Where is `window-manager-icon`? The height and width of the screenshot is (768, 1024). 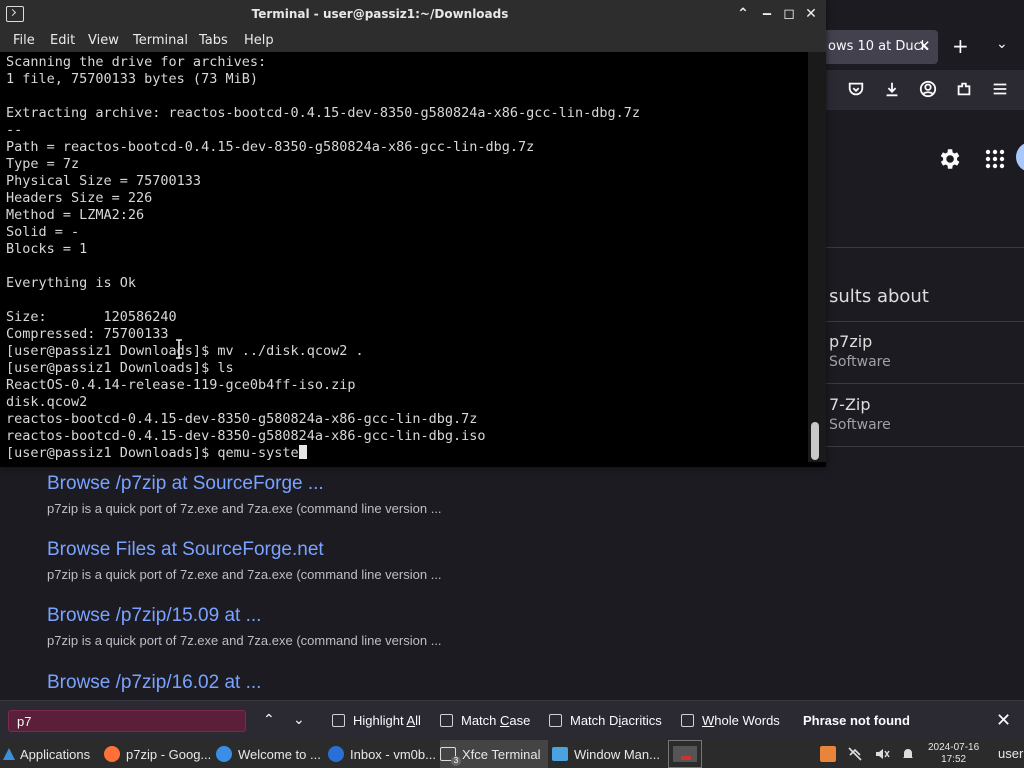 window-manager-icon is located at coordinates (560, 754).